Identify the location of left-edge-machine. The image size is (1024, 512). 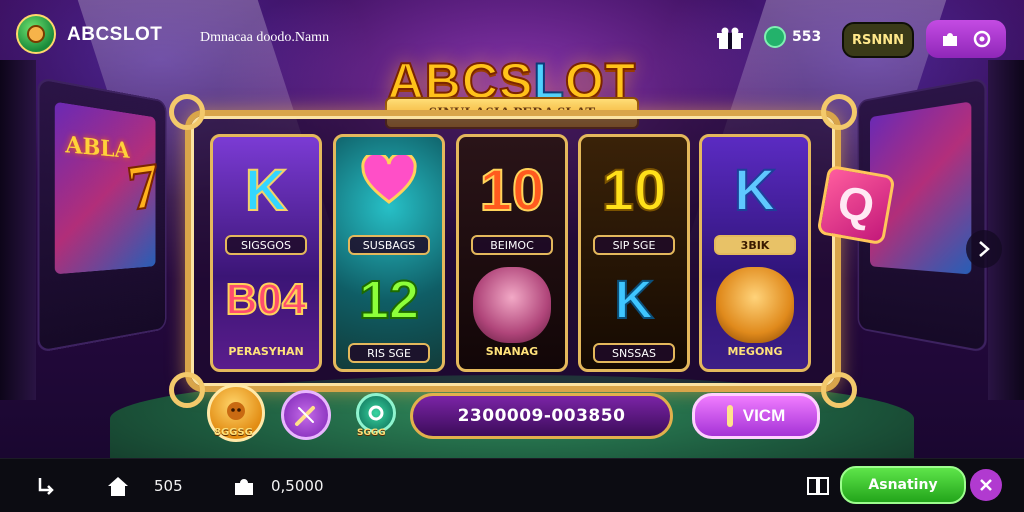
(18, 230).